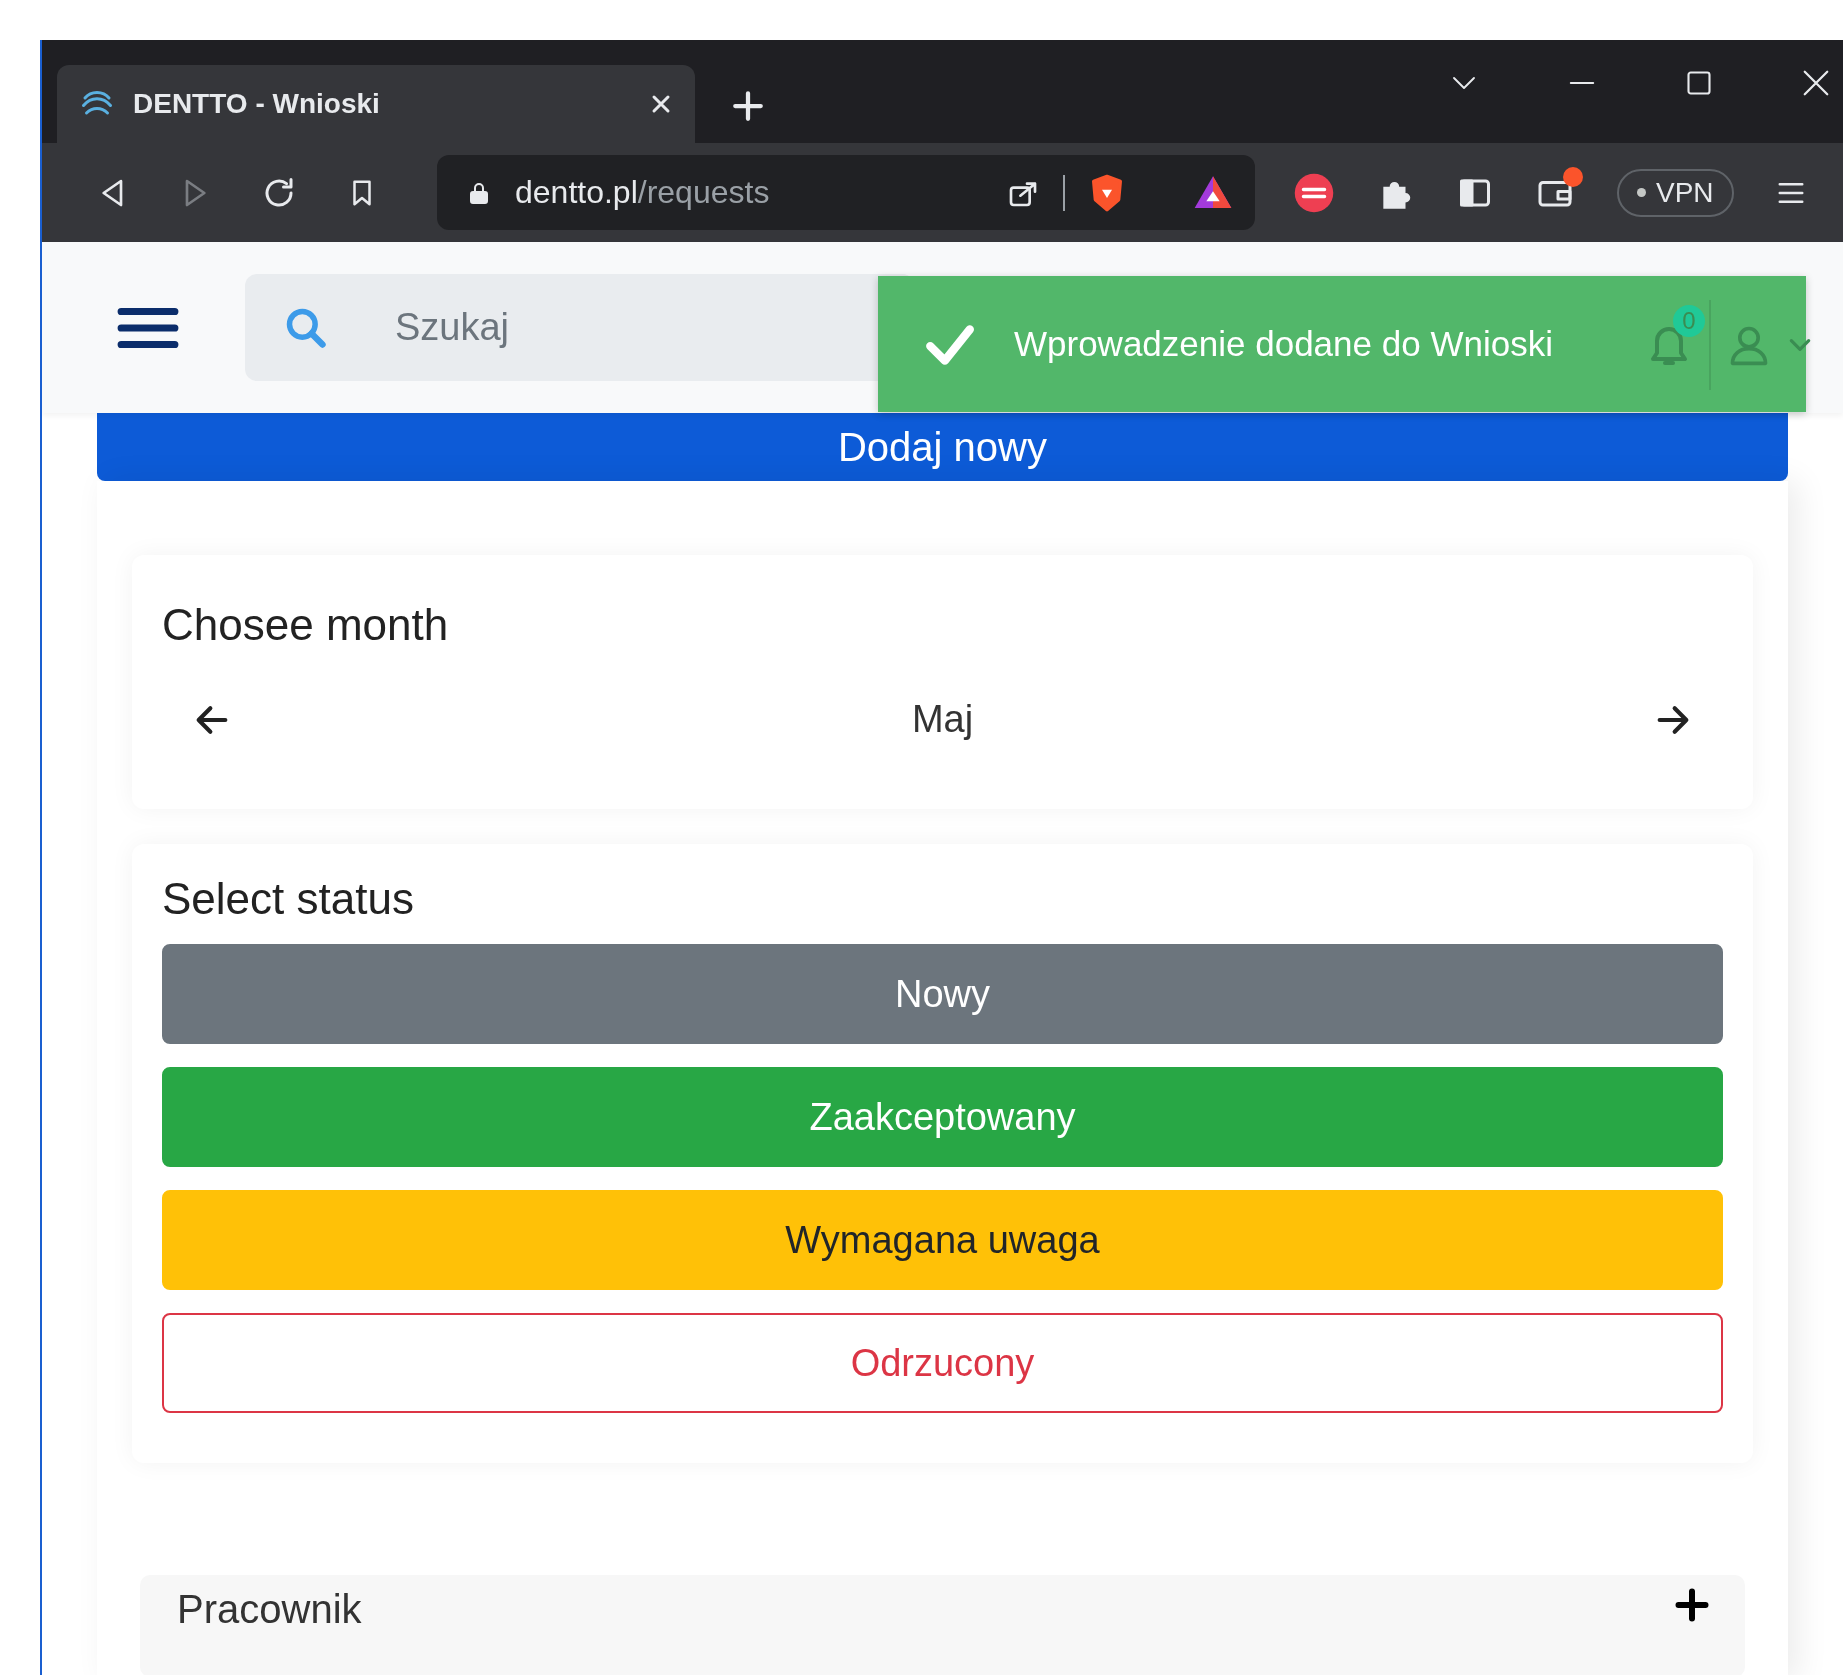  I want to click on employee-filter-header: Pracownik, so click(942, 1625).